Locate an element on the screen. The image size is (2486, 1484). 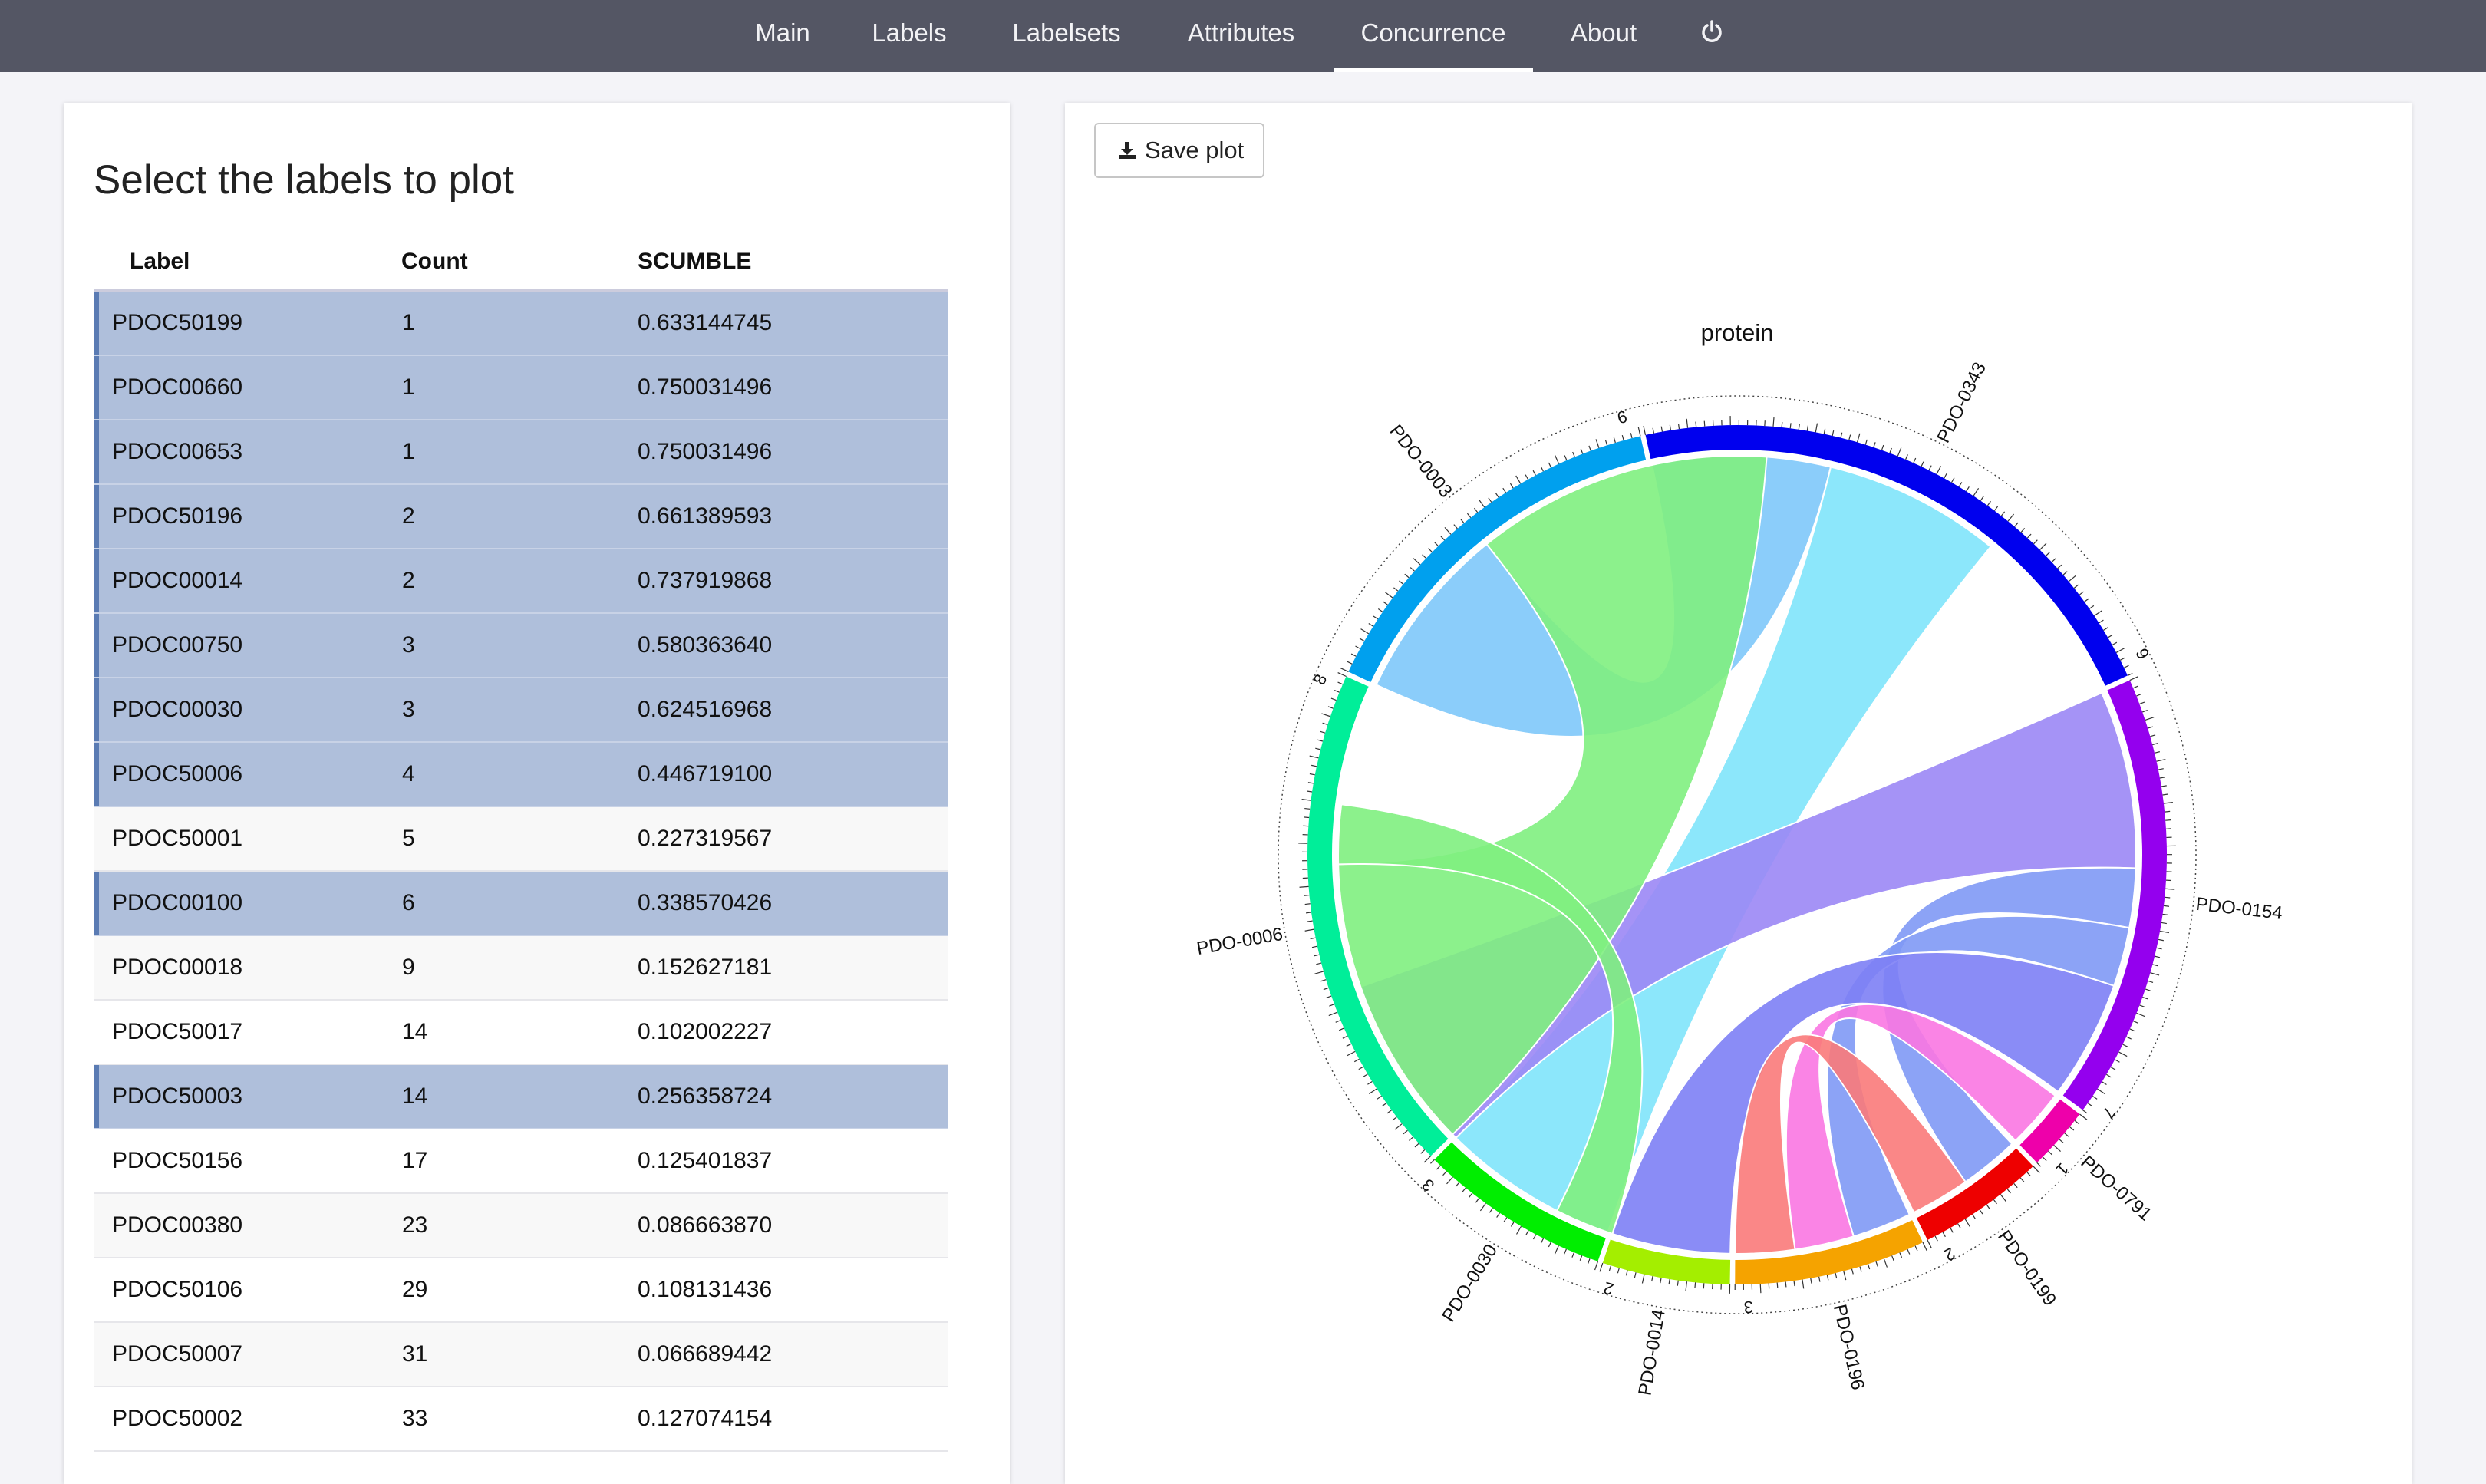
label-cell: PDOC00660 is located at coordinates (247, 387).